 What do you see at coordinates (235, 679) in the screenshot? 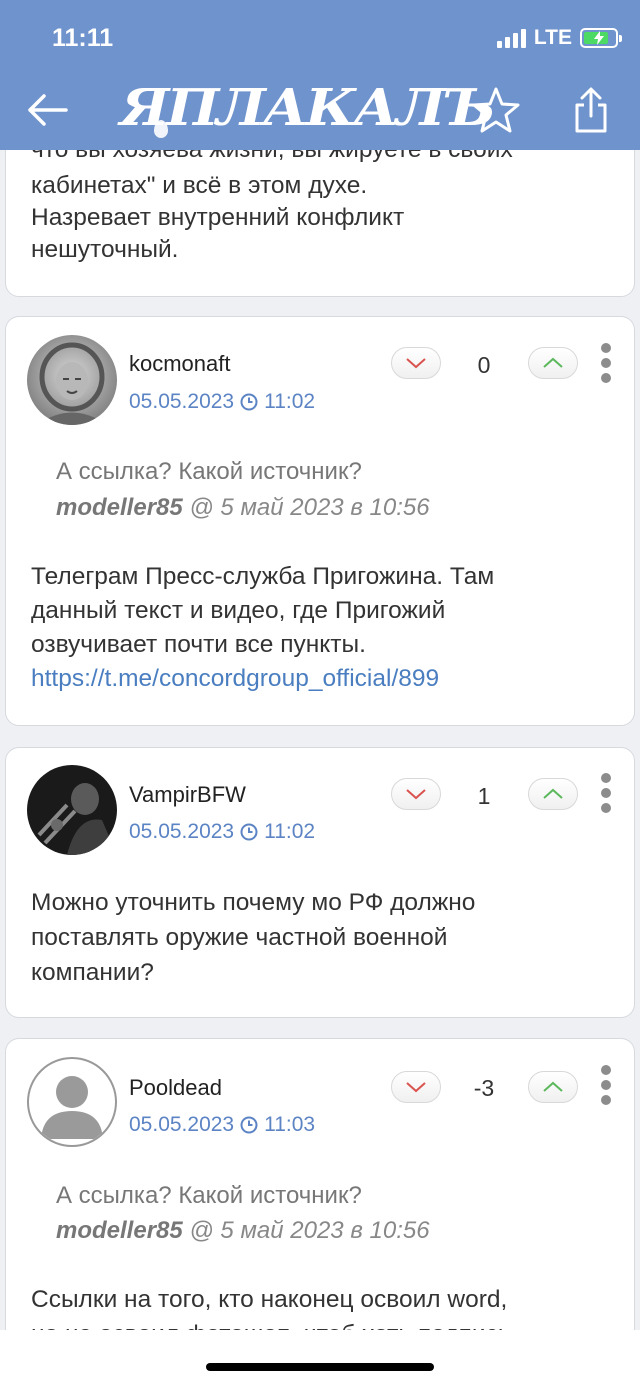
I see `post-link: https://t.me/concordgroup_official/899` at bounding box center [235, 679].